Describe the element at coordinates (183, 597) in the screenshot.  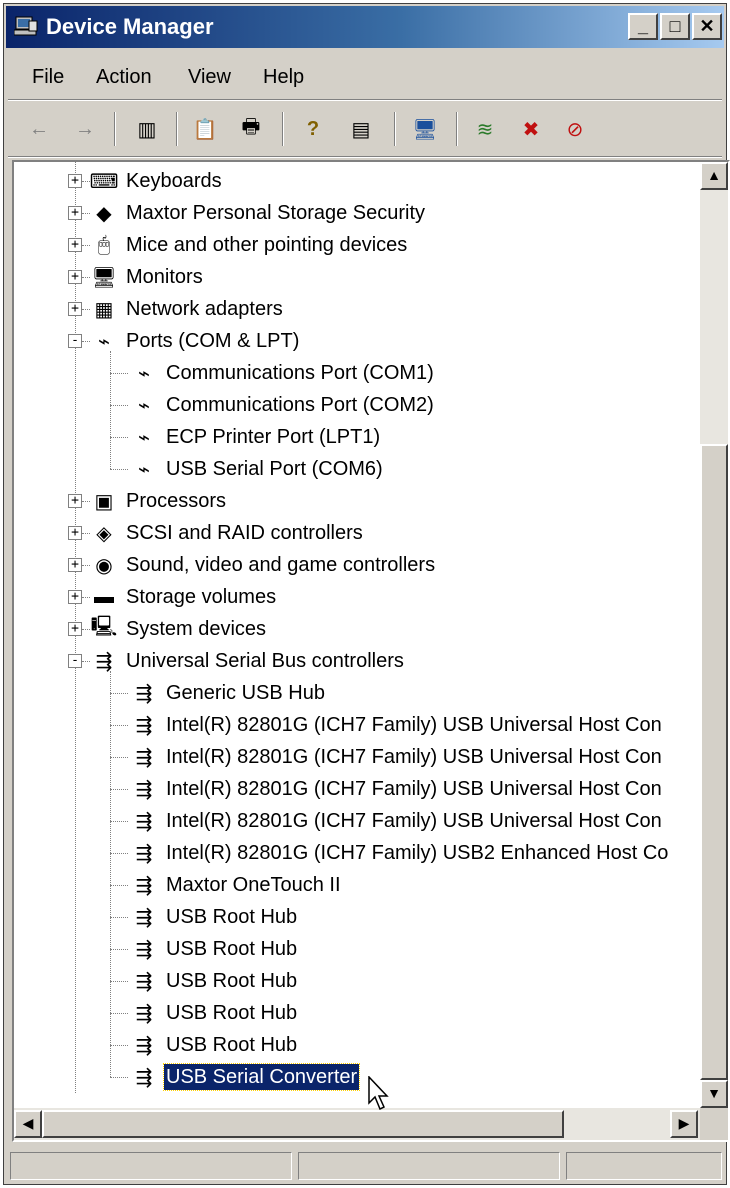
I see `tree-category: ▬ Storage volumes` at that location.